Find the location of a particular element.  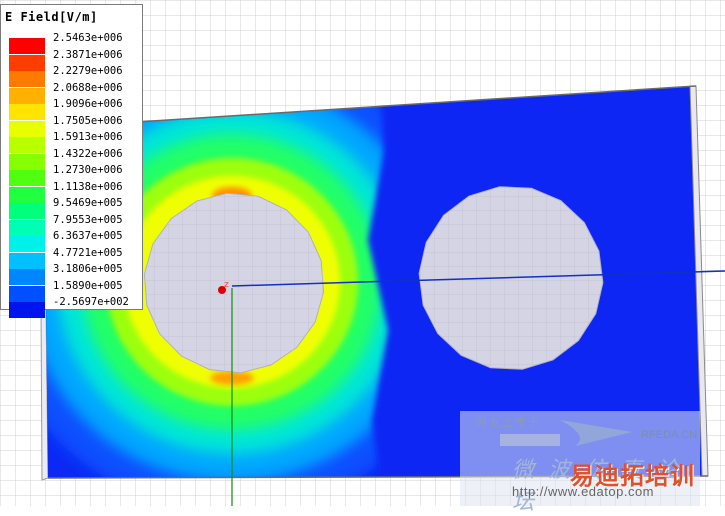

legend-value: 2.0688e+006 is located at coordinates (88, 87).